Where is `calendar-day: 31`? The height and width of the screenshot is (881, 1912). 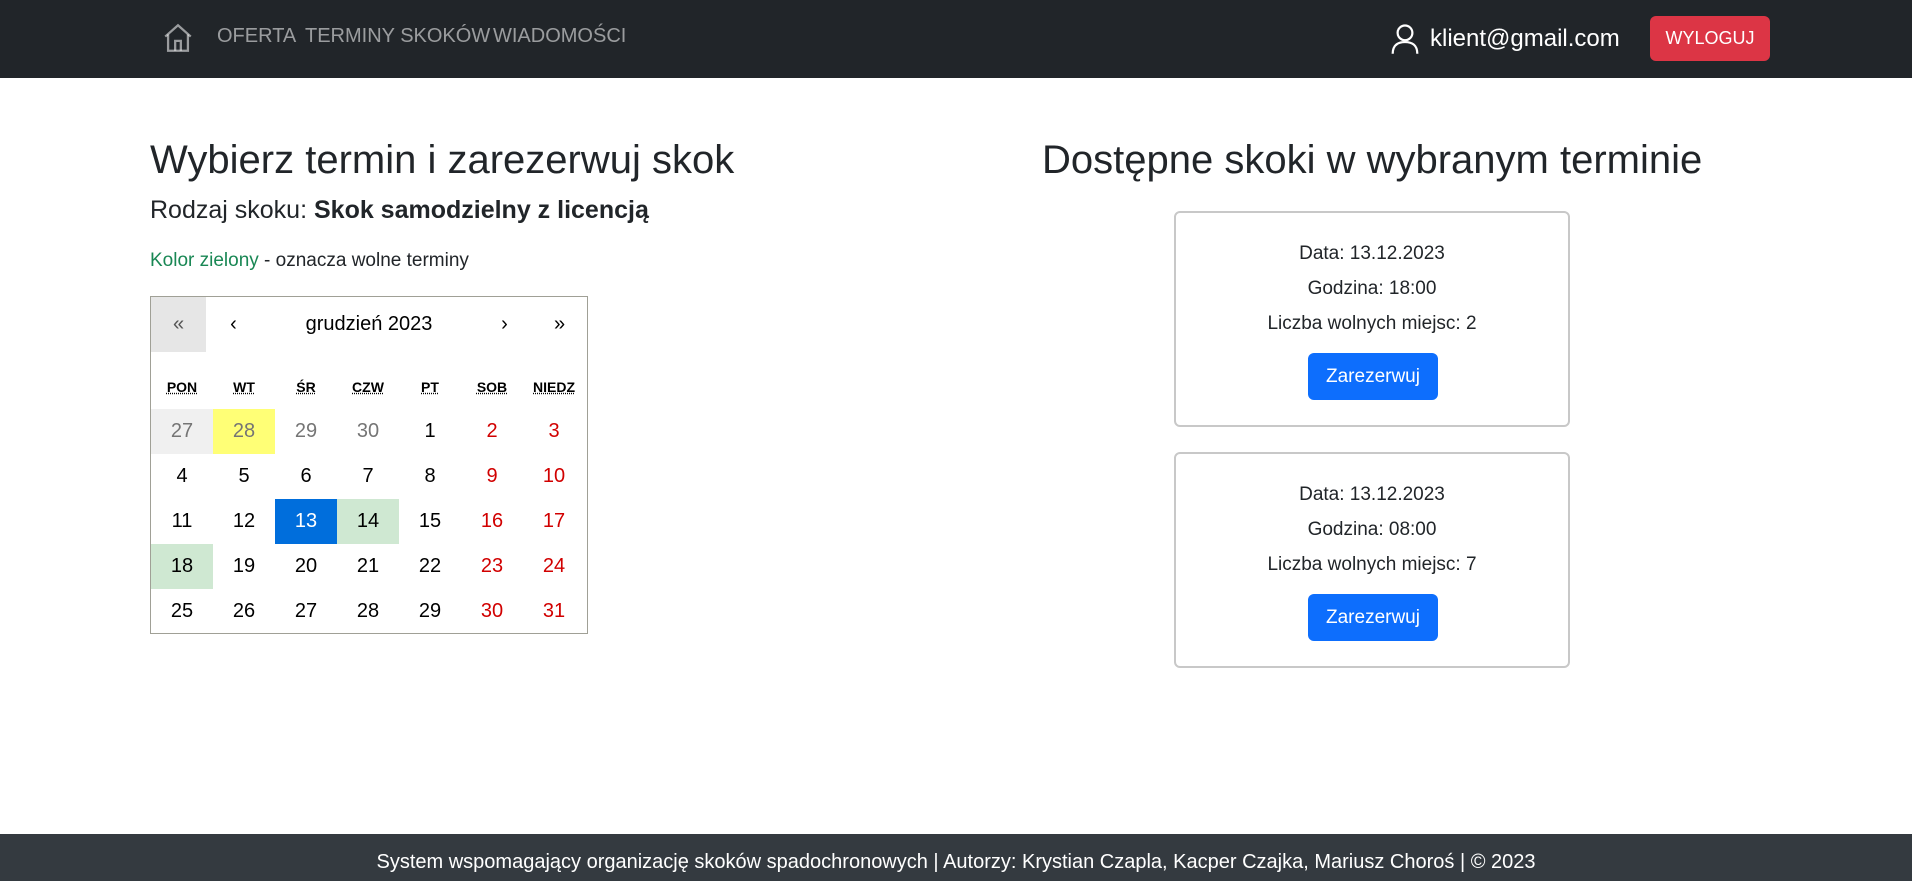
calendar-day: 31 is located at coordinates (554, 611).